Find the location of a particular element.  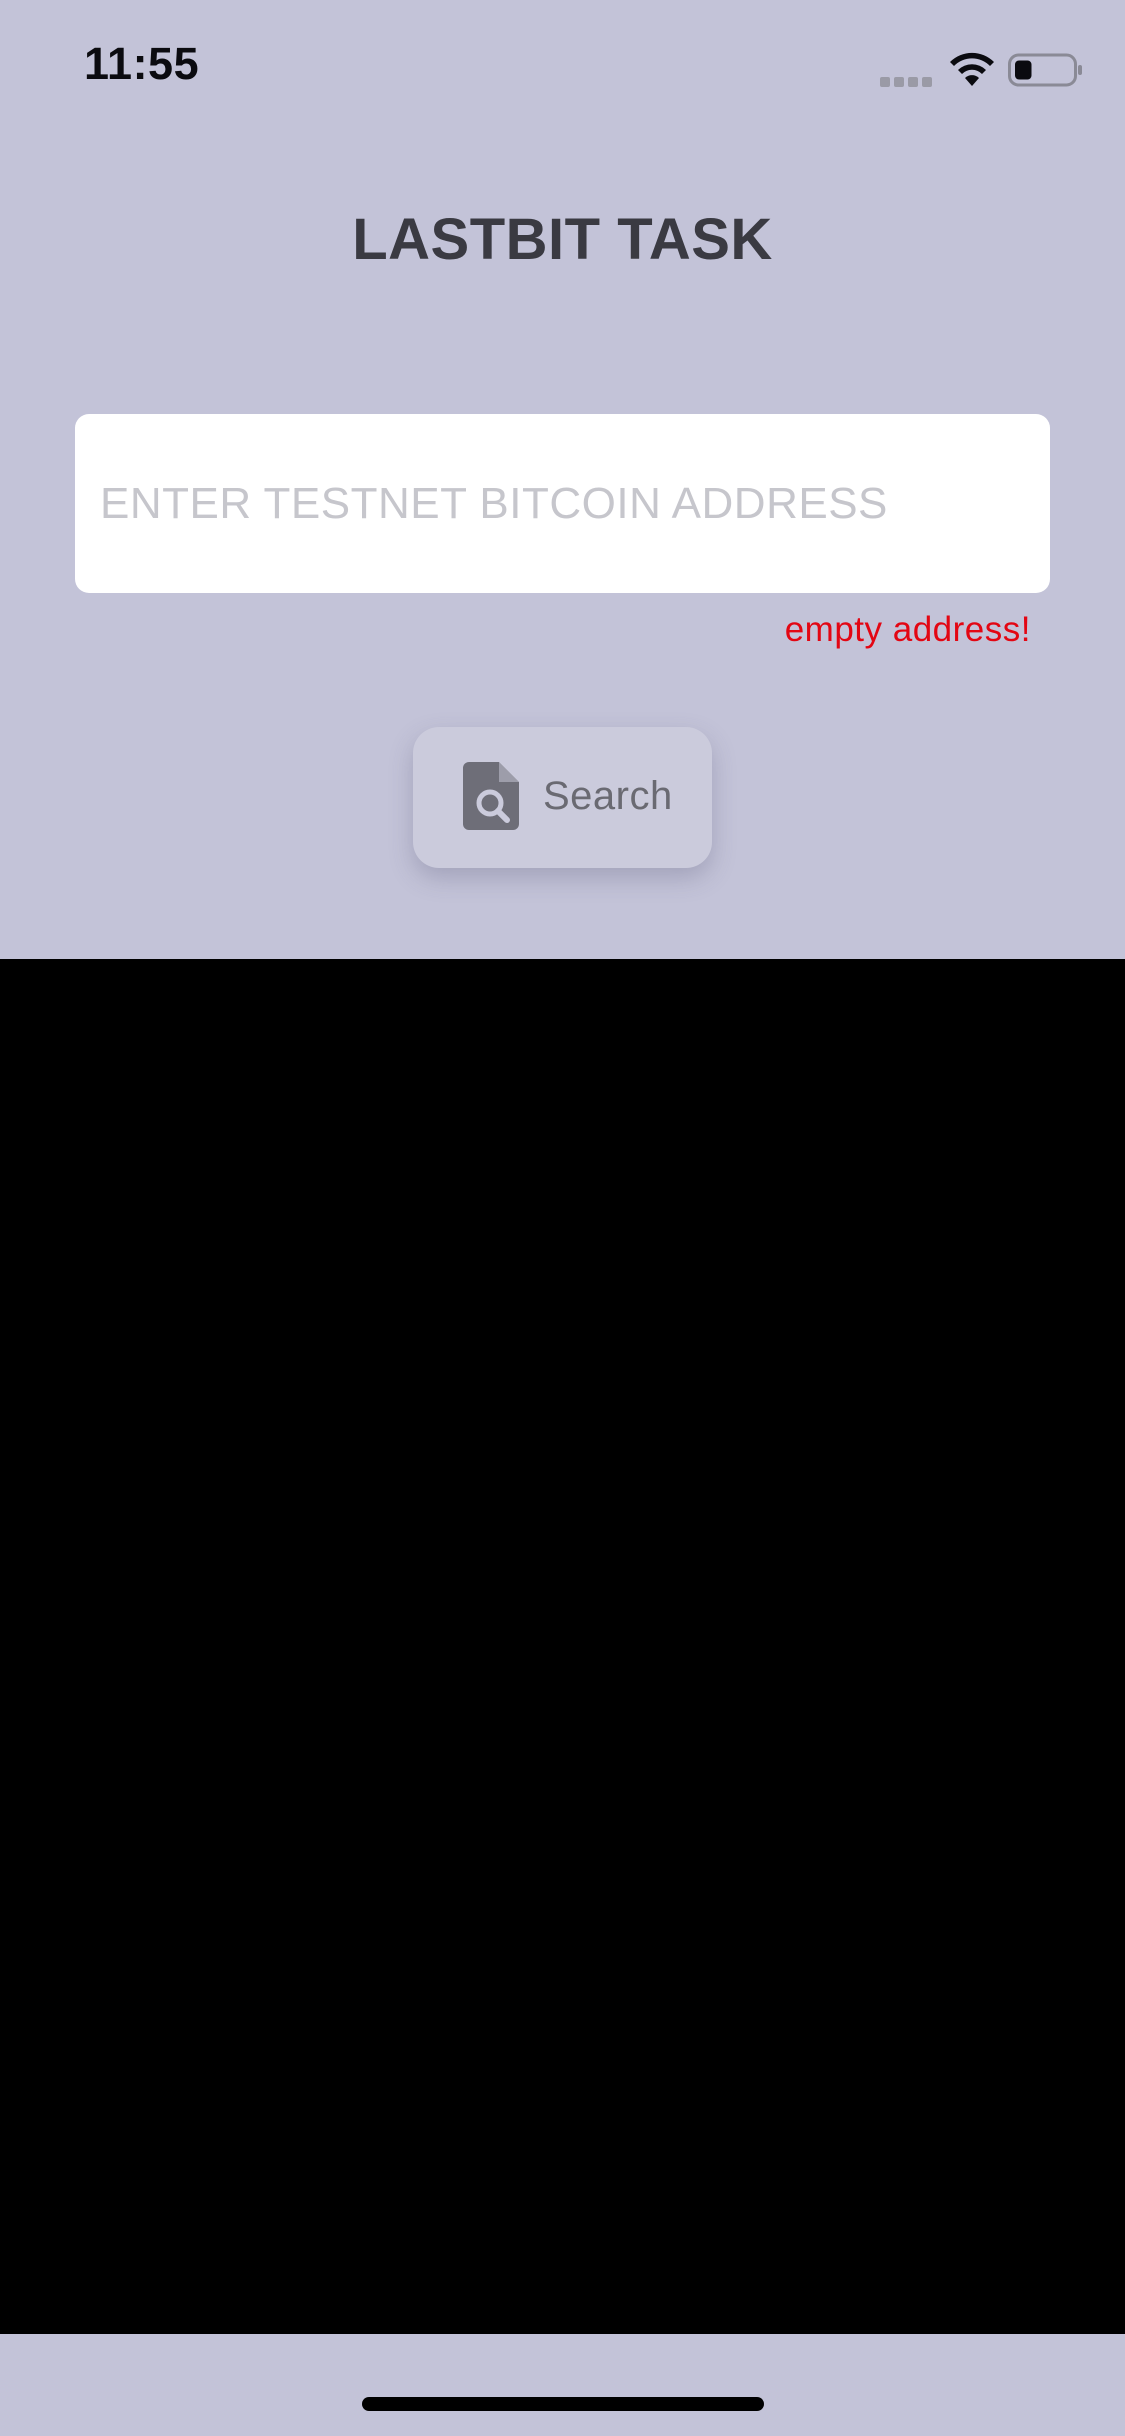

search-button: Search is located at coordinates (562, 797).